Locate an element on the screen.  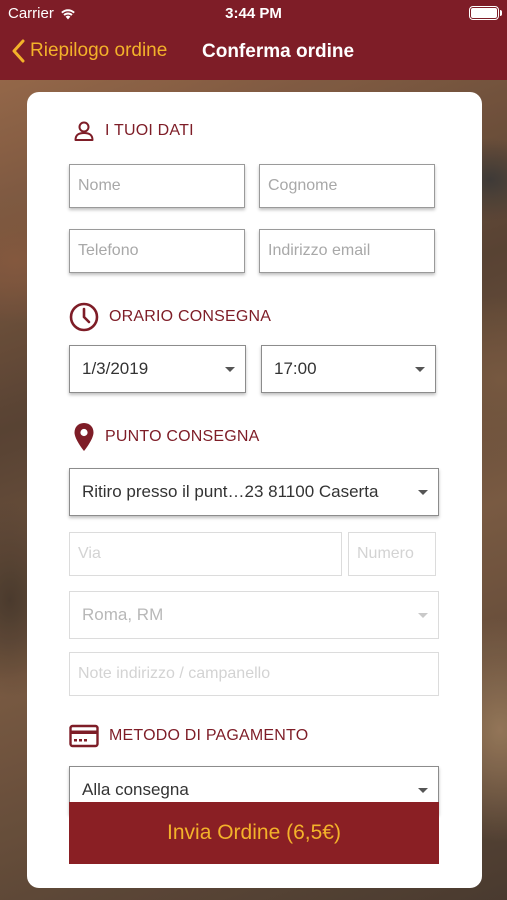
time-select: 17:00 is located at coordinates (348, 369).